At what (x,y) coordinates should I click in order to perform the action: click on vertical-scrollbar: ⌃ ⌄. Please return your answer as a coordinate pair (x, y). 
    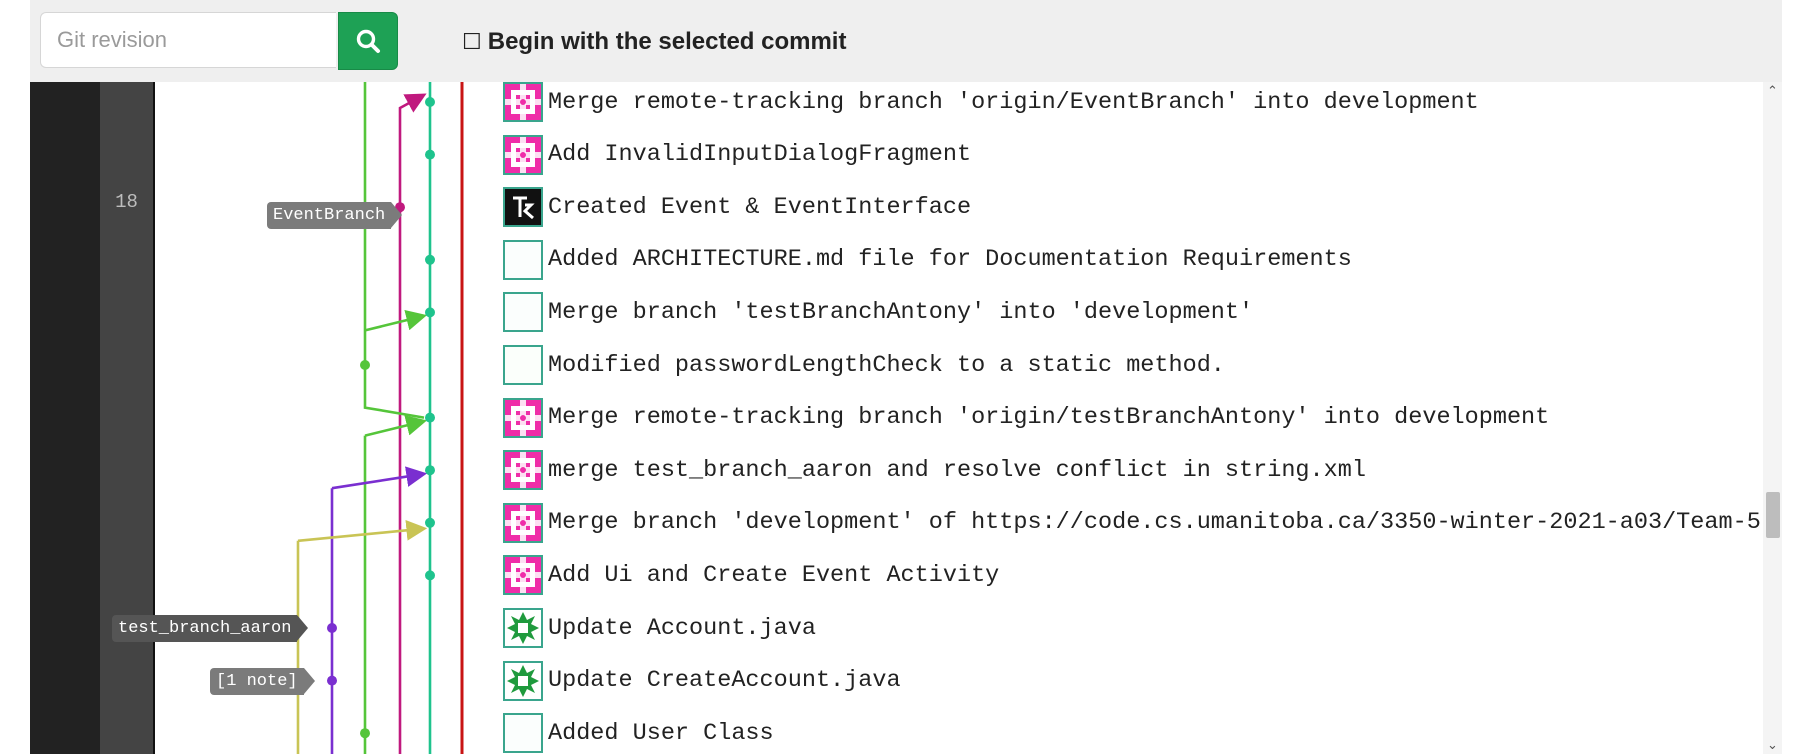
    Looking at the image, I should click on (1772, 418).